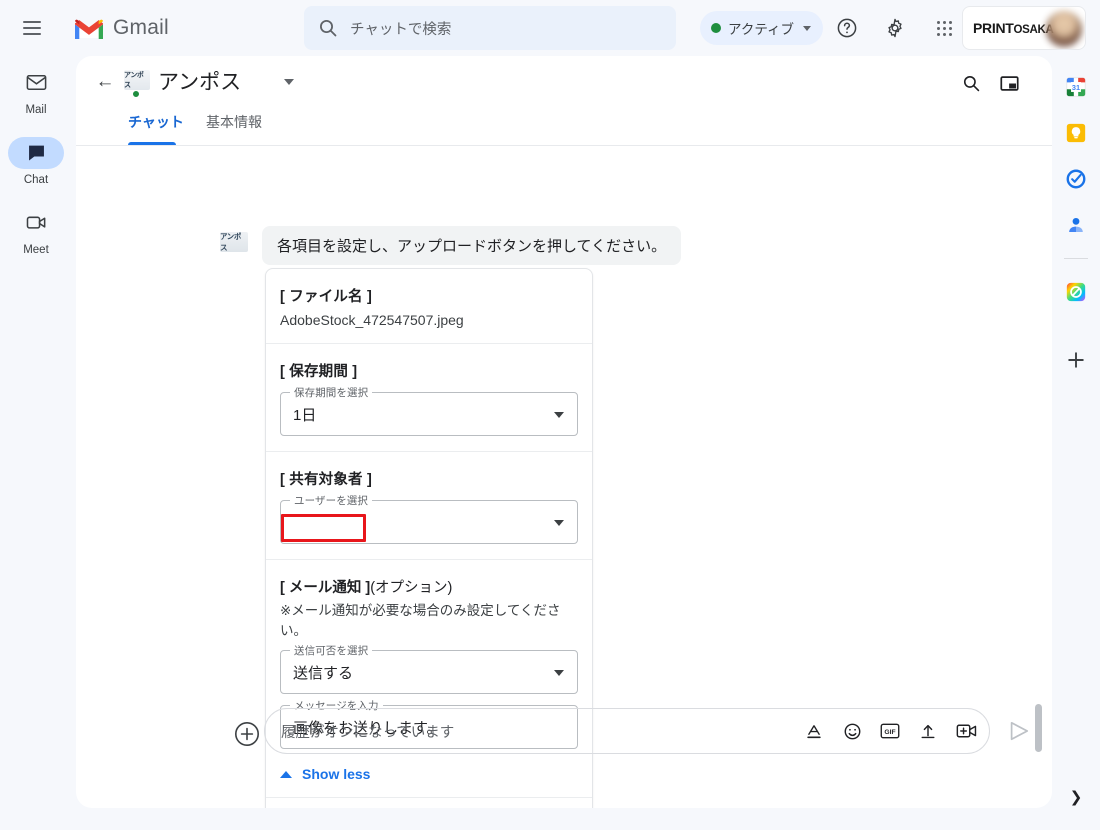  What do you see at coordinates (36, 223) in the screenshot?
I see `video-camera-icon` at bounding box center [36, 223].